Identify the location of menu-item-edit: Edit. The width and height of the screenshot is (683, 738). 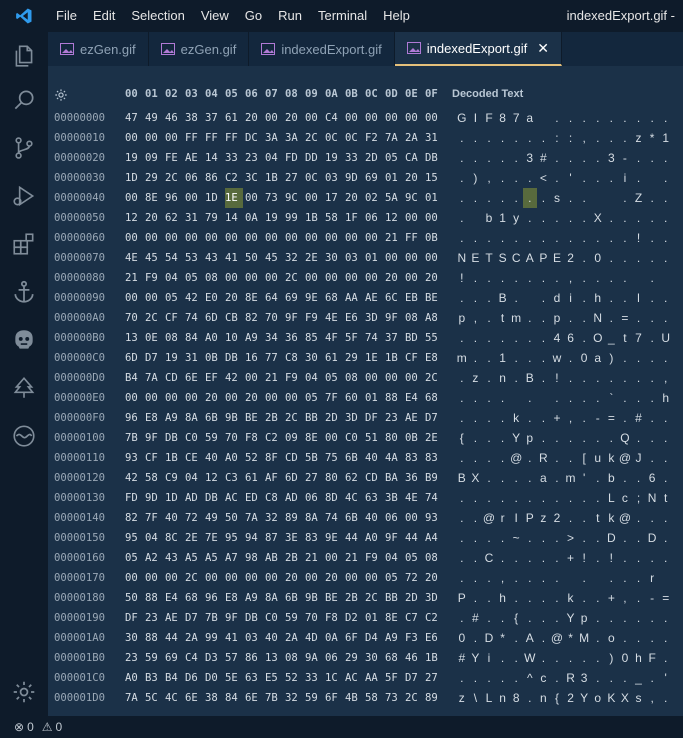
(104, 16).